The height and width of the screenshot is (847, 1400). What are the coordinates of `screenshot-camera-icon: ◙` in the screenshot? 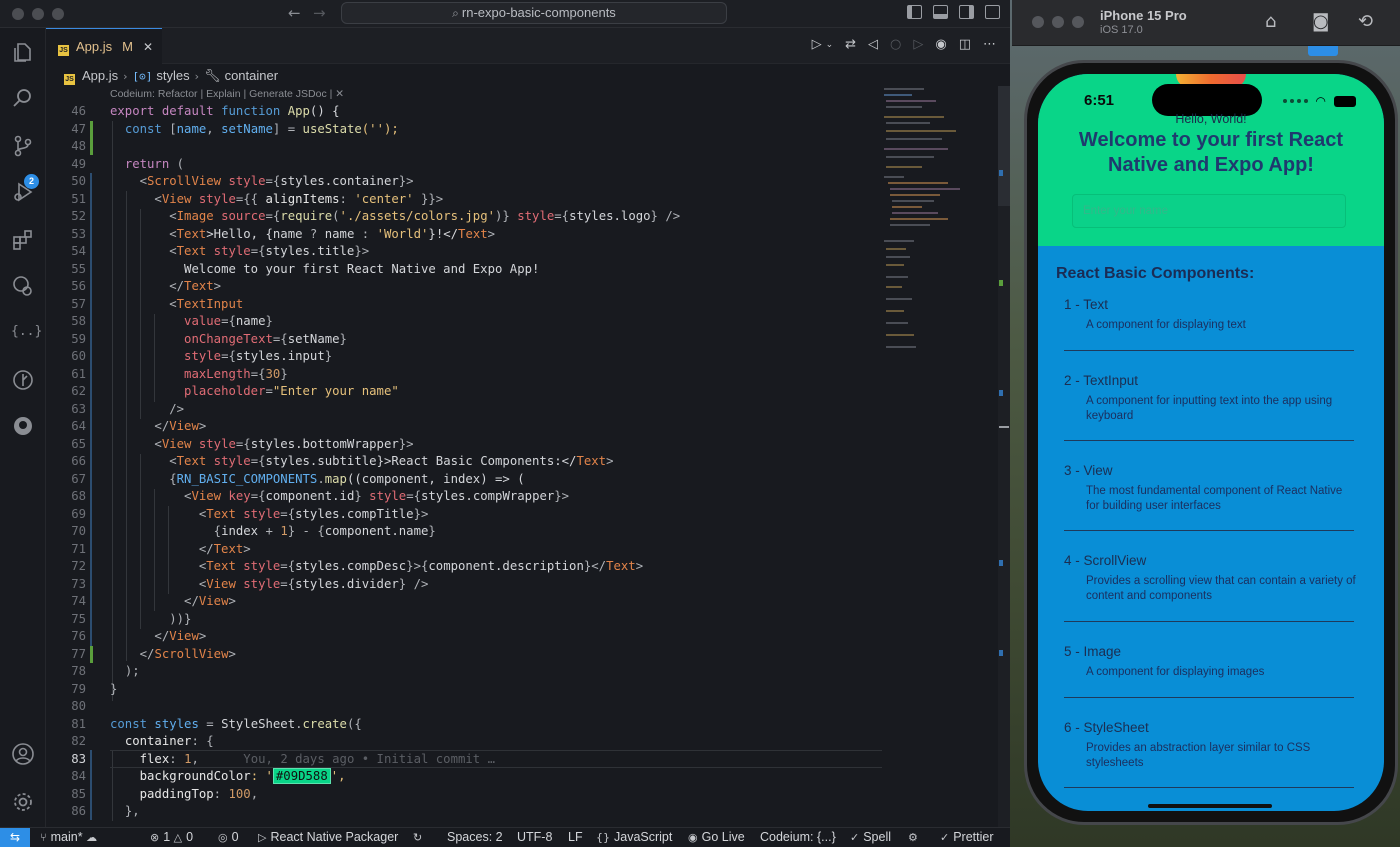 It's located at (1320, 21).